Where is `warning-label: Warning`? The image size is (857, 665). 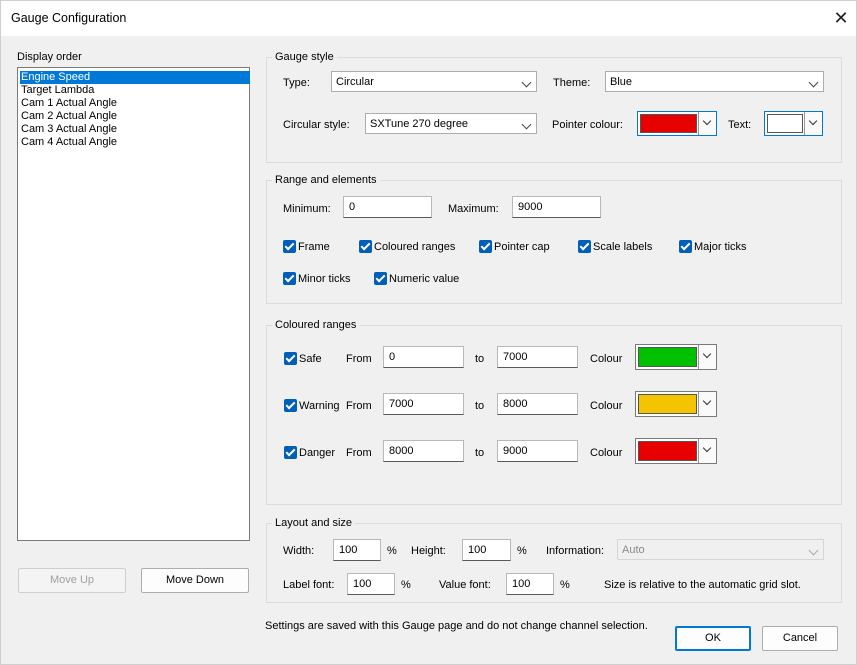
warning-label: Warning is located at coordinates (319, 406).